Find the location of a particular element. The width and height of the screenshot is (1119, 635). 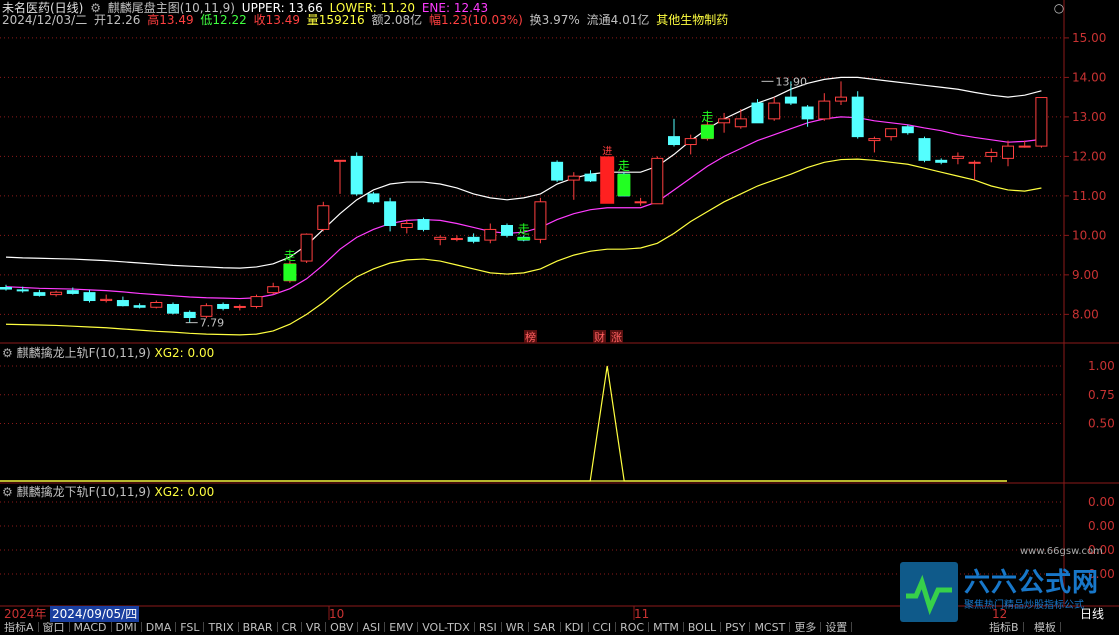

sub1-value: XG2: 0.00 is located at coordinates (184, 353).